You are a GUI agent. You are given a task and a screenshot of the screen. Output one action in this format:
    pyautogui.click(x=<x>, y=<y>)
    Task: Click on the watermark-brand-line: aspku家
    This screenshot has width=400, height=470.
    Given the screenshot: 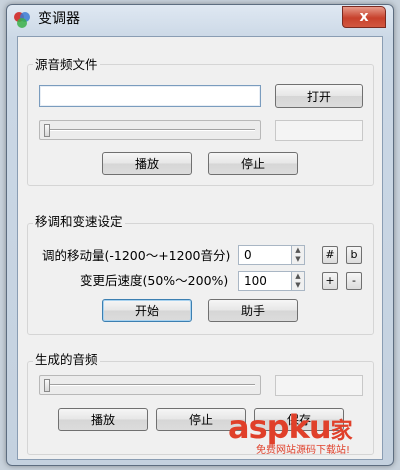 What is the action you would take?
    pyautogui.click(x=313, y=427)
    